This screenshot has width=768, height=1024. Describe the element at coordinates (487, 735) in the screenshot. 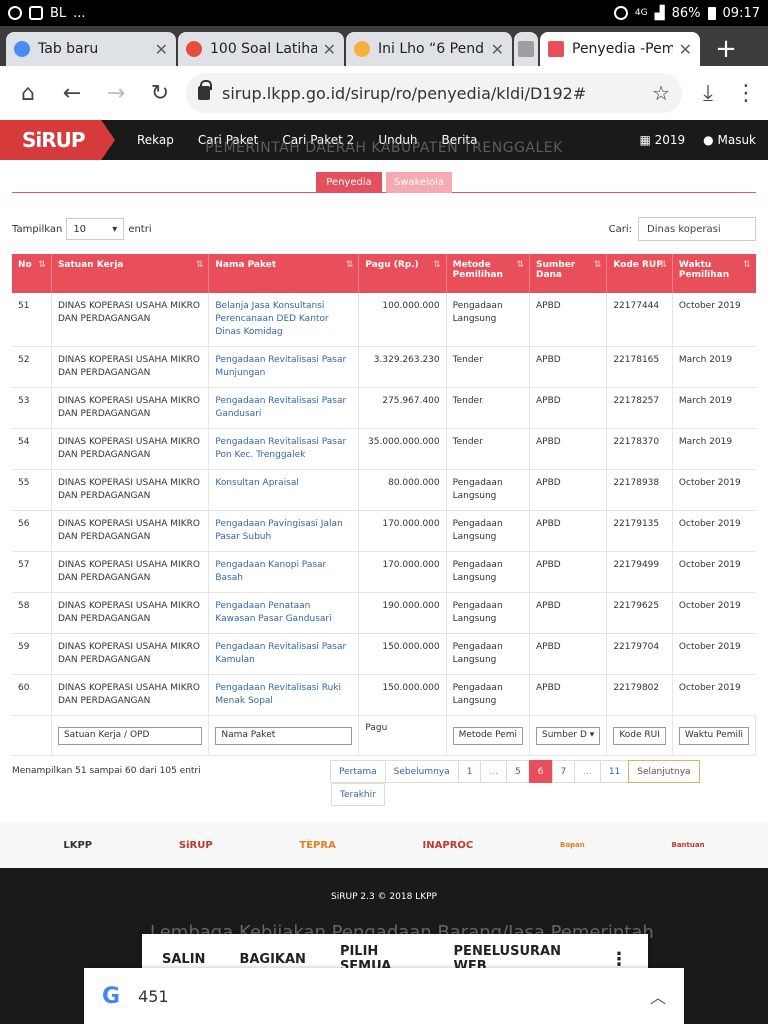

I see `filter-metode-input: Metode Pemi` at that location.